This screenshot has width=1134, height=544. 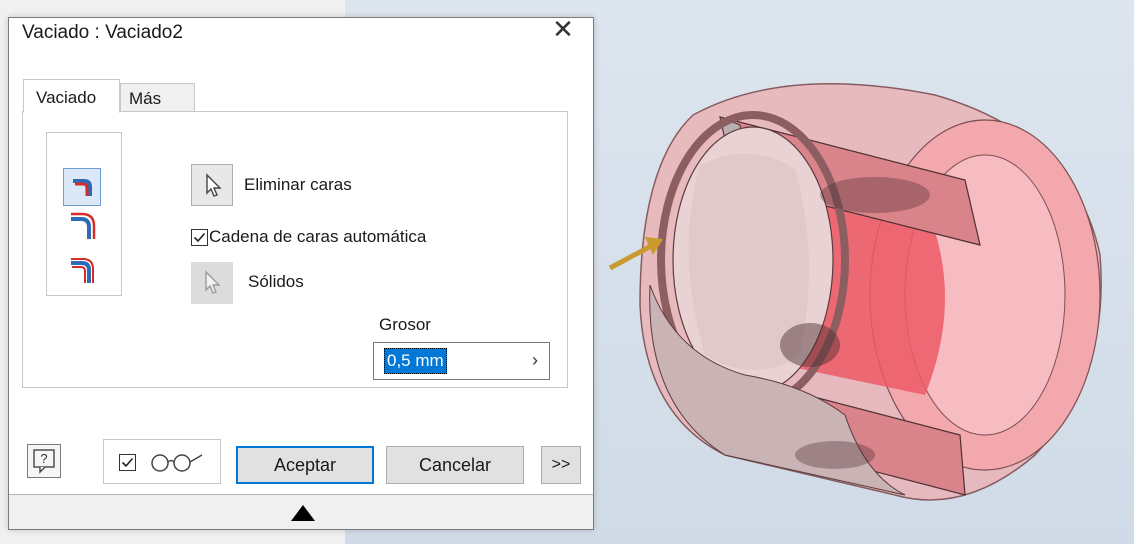 What do you see at coordinates (145, 98) in the screenshot?
I see `tab-mas-label: Más` at bounding box center [145, 98].